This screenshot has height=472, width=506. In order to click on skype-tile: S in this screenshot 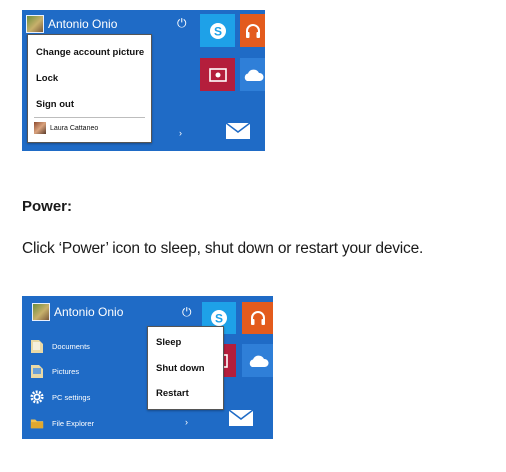, I will do `click(217, 30)`.